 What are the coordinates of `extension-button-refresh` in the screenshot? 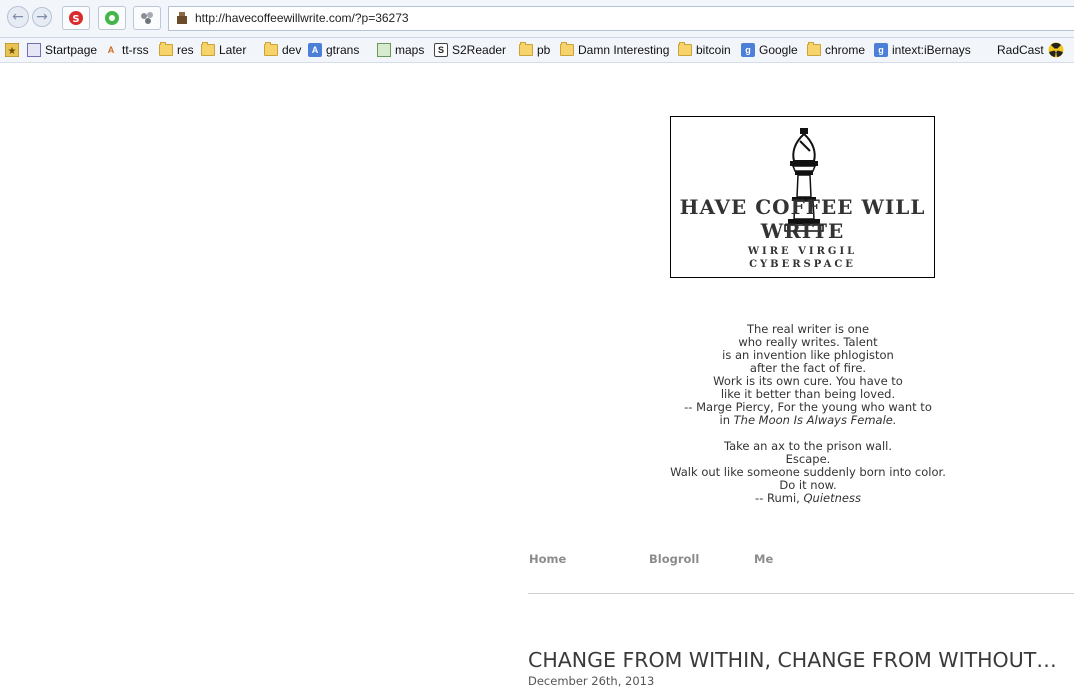 It's located at (112, 18).